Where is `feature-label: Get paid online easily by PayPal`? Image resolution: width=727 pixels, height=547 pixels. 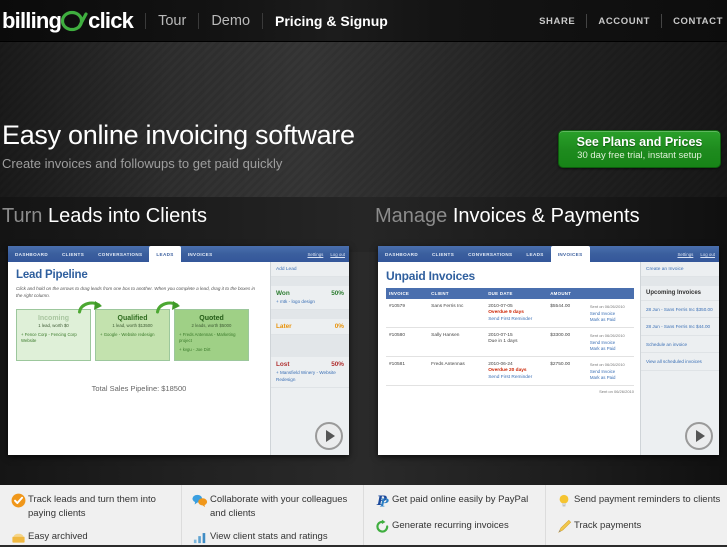 feature-label: Get paid online easily by PayPal is located at coordinates (460, 499).